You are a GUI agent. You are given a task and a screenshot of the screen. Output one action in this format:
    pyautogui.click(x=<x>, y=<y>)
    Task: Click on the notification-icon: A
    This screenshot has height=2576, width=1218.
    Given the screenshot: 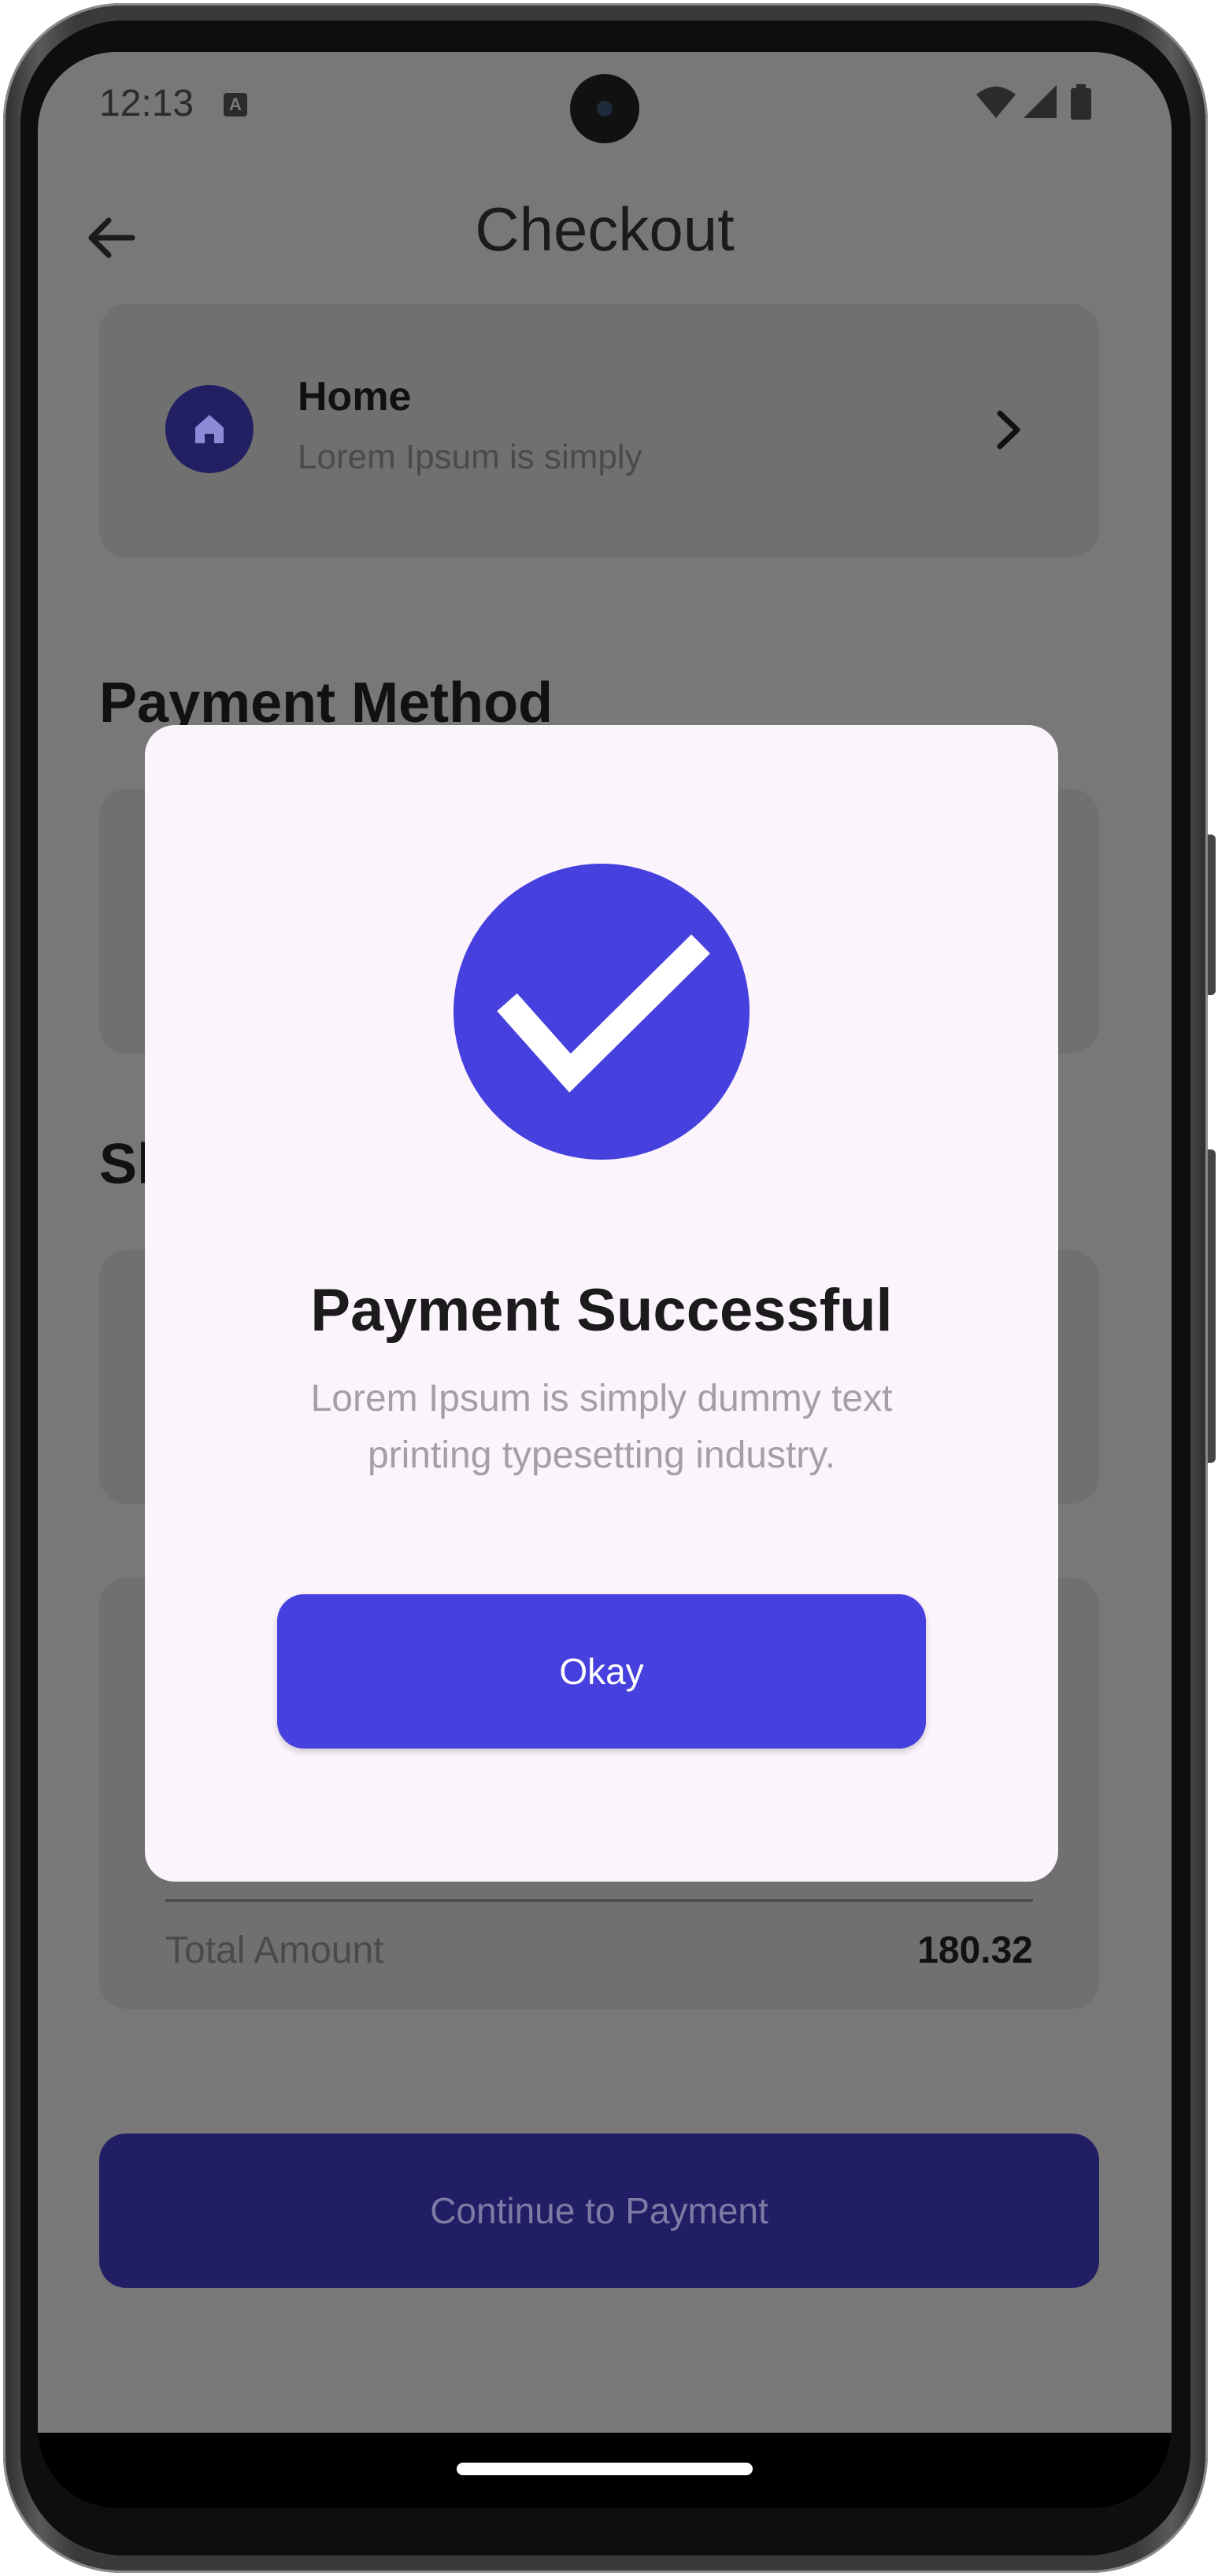 What is the action you would take?
    pyautogui.click(x=235, y=105)
    